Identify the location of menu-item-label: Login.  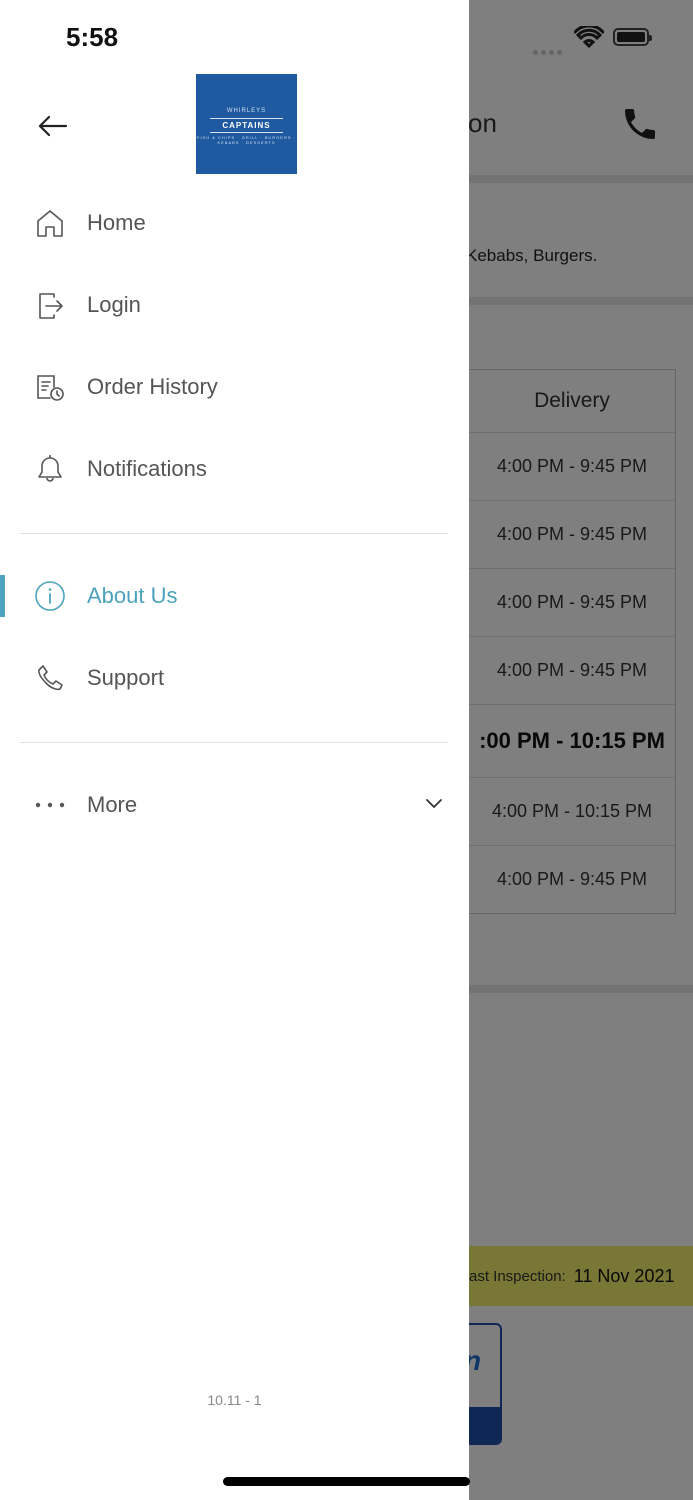
(114, 304).